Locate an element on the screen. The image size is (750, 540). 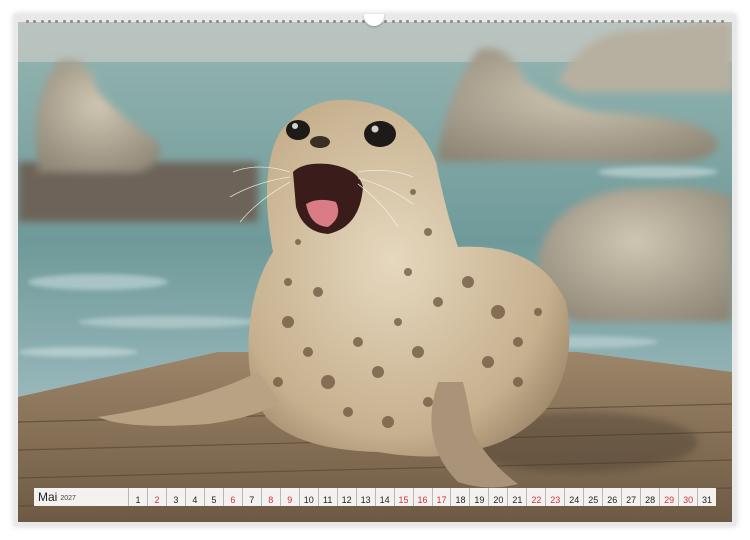
month-name: Mai is located at coordinates (48, 497).